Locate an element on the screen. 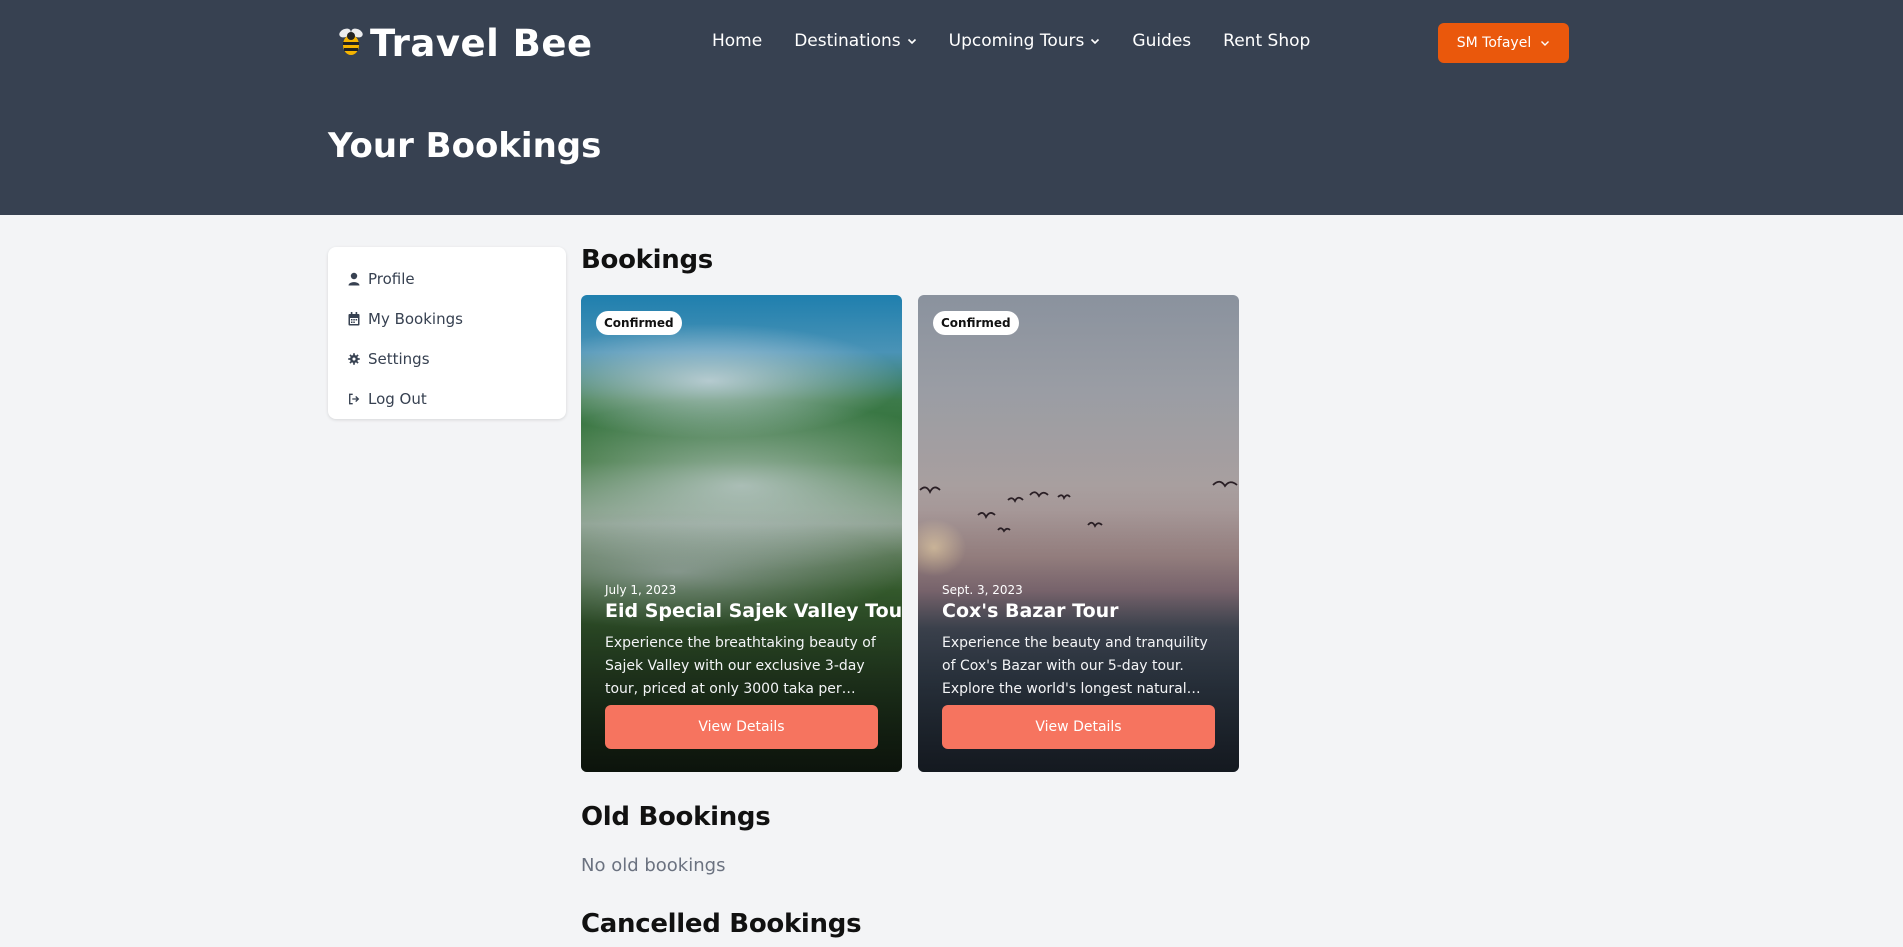 The image size is (1903, 947). nav-destinations: Destinations is located at coordinates (855, 41).